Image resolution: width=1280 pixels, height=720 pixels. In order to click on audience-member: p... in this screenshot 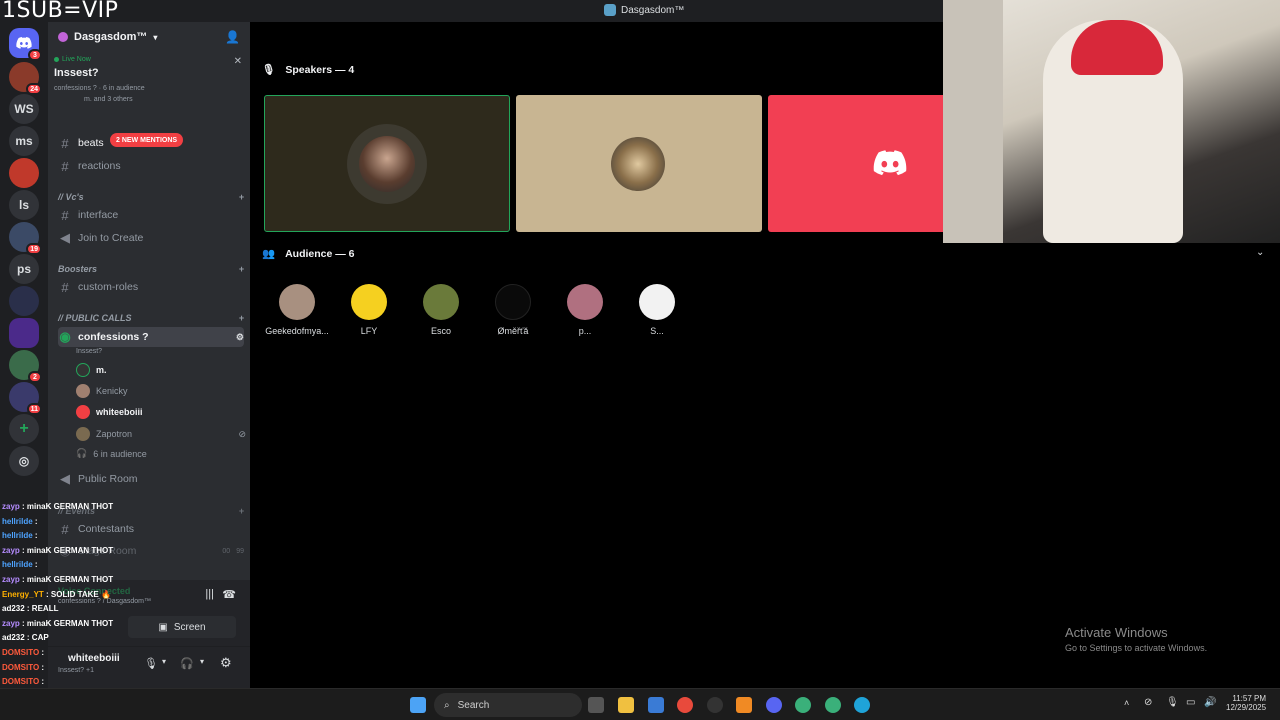, I will do `click(585, 310)`.